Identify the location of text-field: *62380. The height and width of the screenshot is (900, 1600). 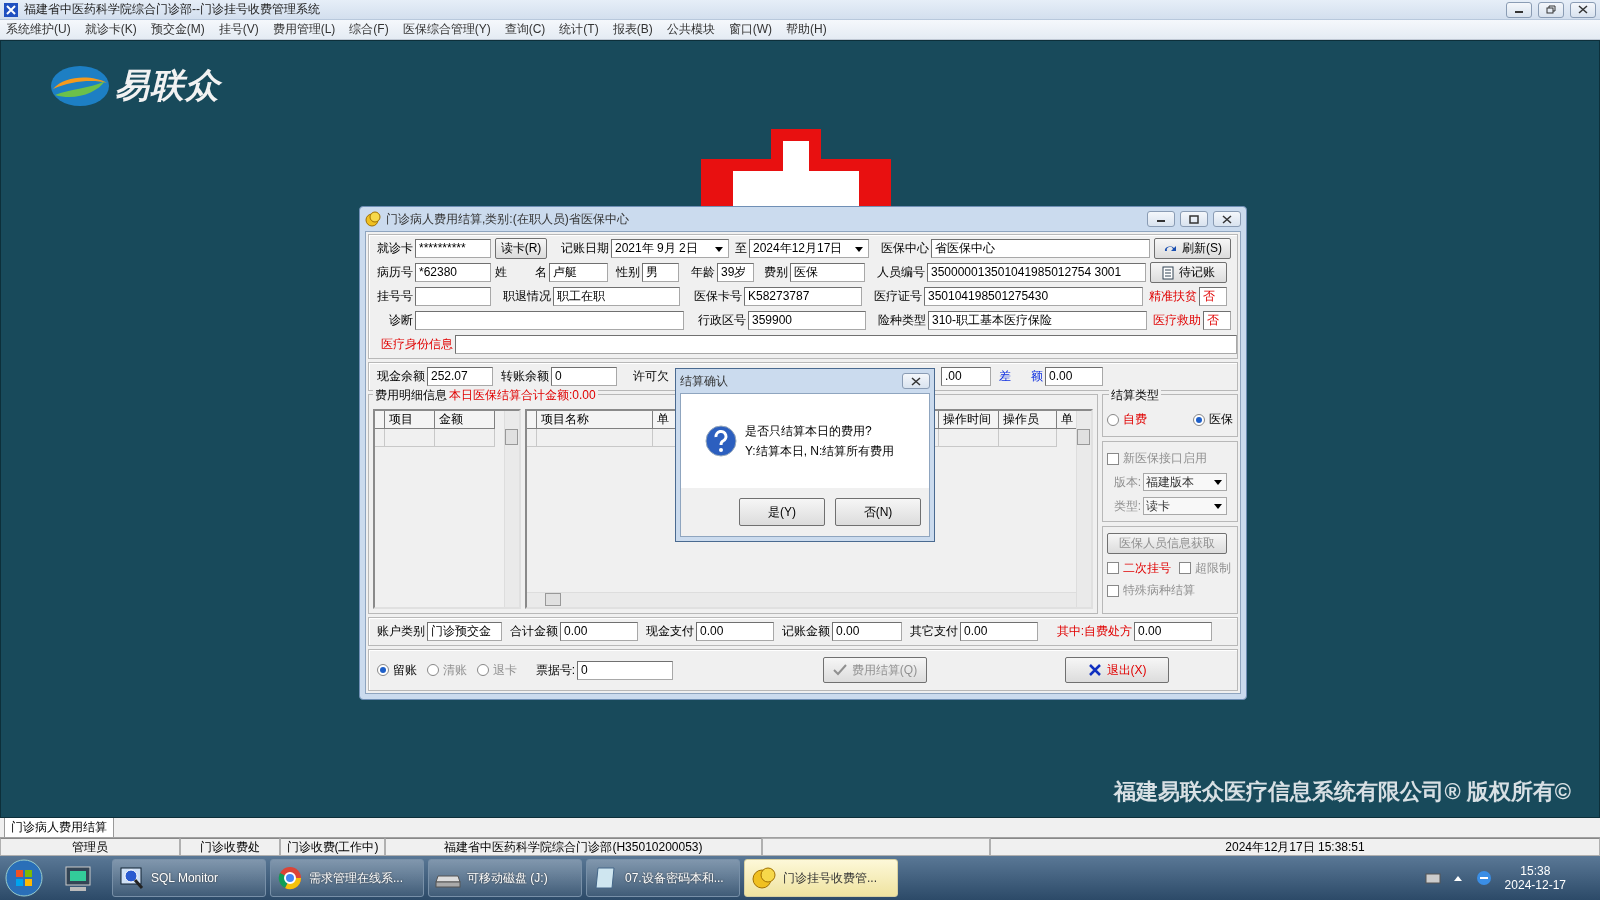
(453, 272).